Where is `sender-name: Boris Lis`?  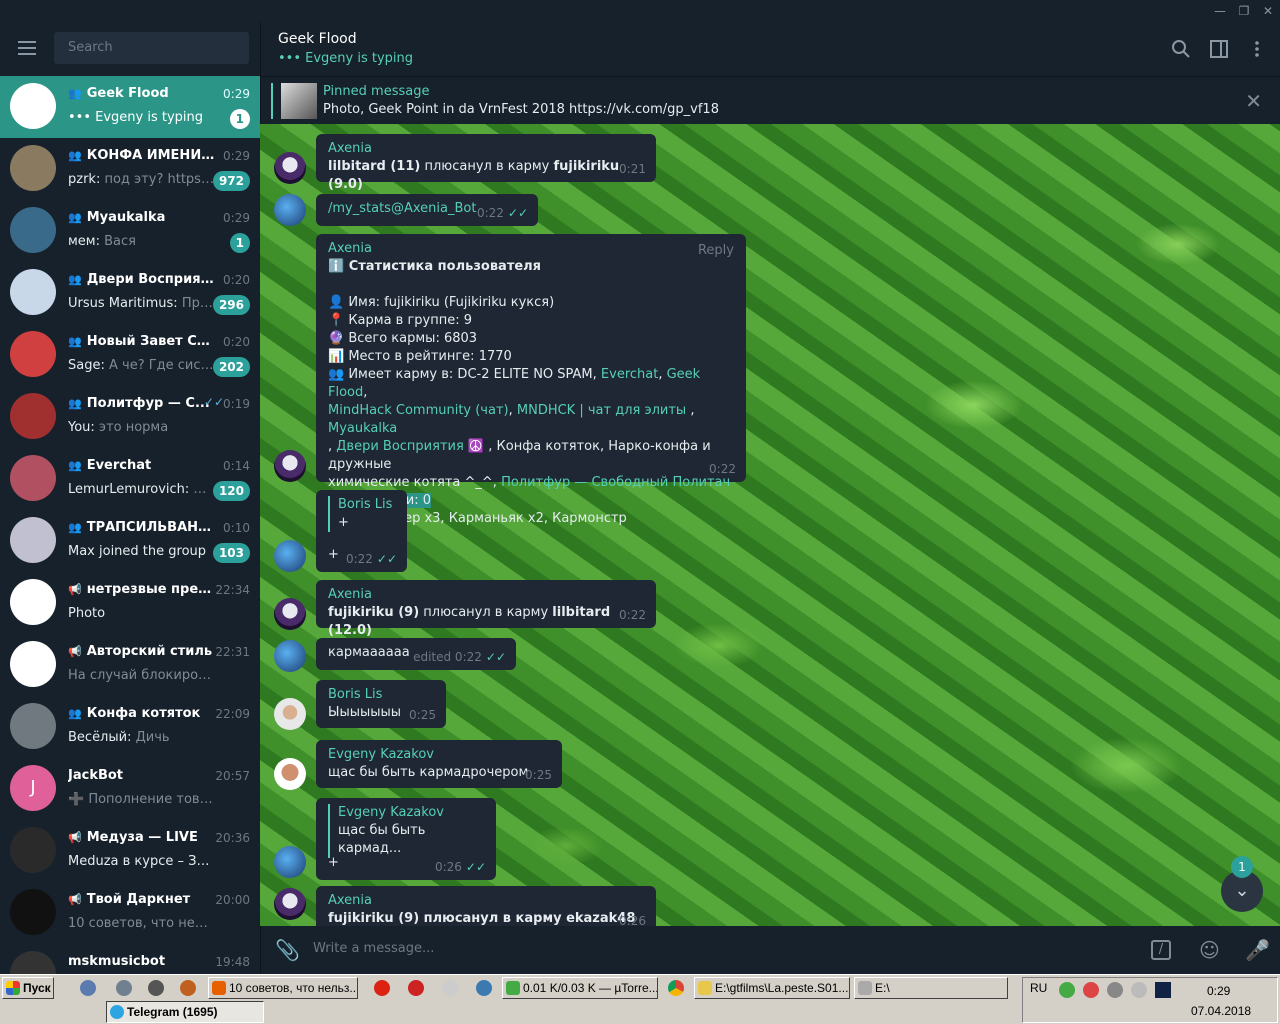
sender-name: Boris Lis is located at coordinates (381, 695).